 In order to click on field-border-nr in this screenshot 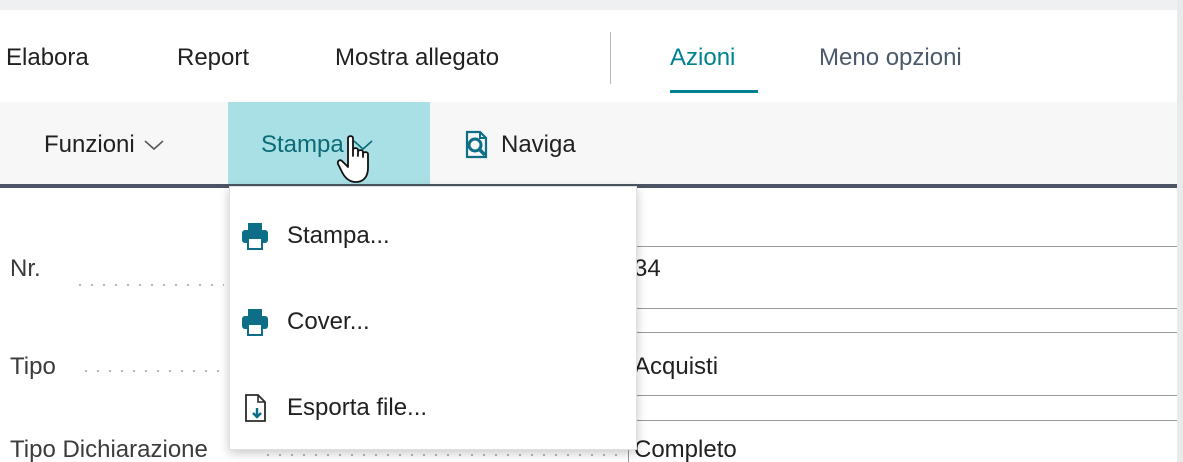, I will do `click(902, 308)`.